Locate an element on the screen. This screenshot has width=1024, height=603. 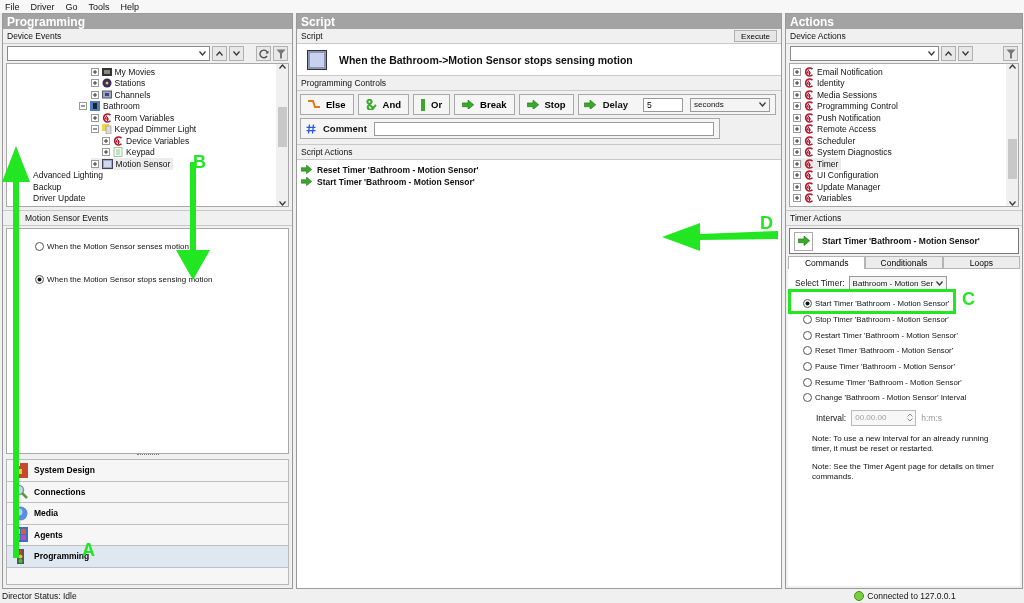
tree-item: Push Notification is located at coordinates (838, 118).